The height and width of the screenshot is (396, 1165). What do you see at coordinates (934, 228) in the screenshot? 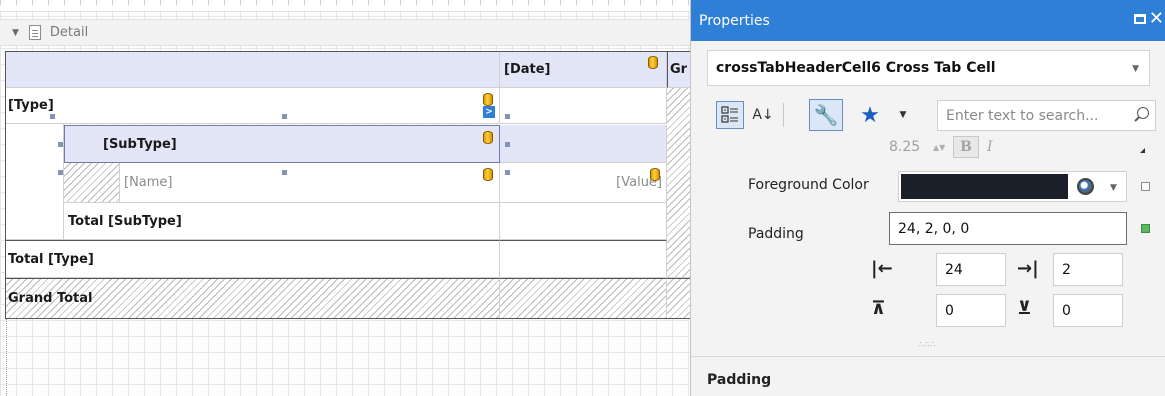
I see `padding-value: 24, 2, 0, 0` at bounding box center [934, 228].